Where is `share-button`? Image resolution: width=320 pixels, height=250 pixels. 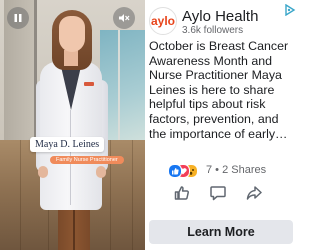
share-button is located at coordinates (254, 193).